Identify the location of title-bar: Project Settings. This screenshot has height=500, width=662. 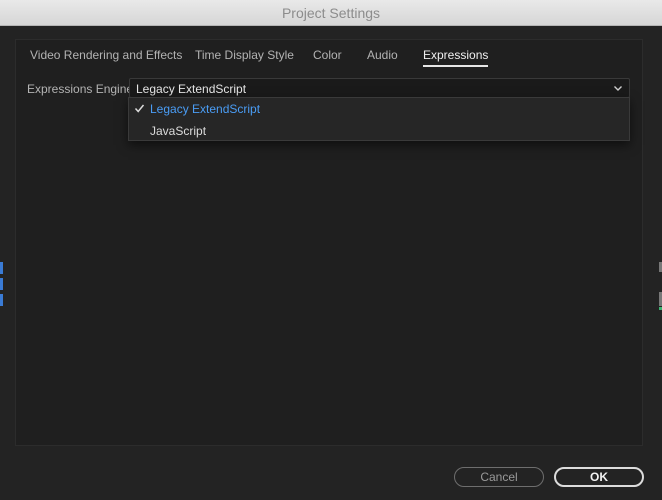
(331, 13).